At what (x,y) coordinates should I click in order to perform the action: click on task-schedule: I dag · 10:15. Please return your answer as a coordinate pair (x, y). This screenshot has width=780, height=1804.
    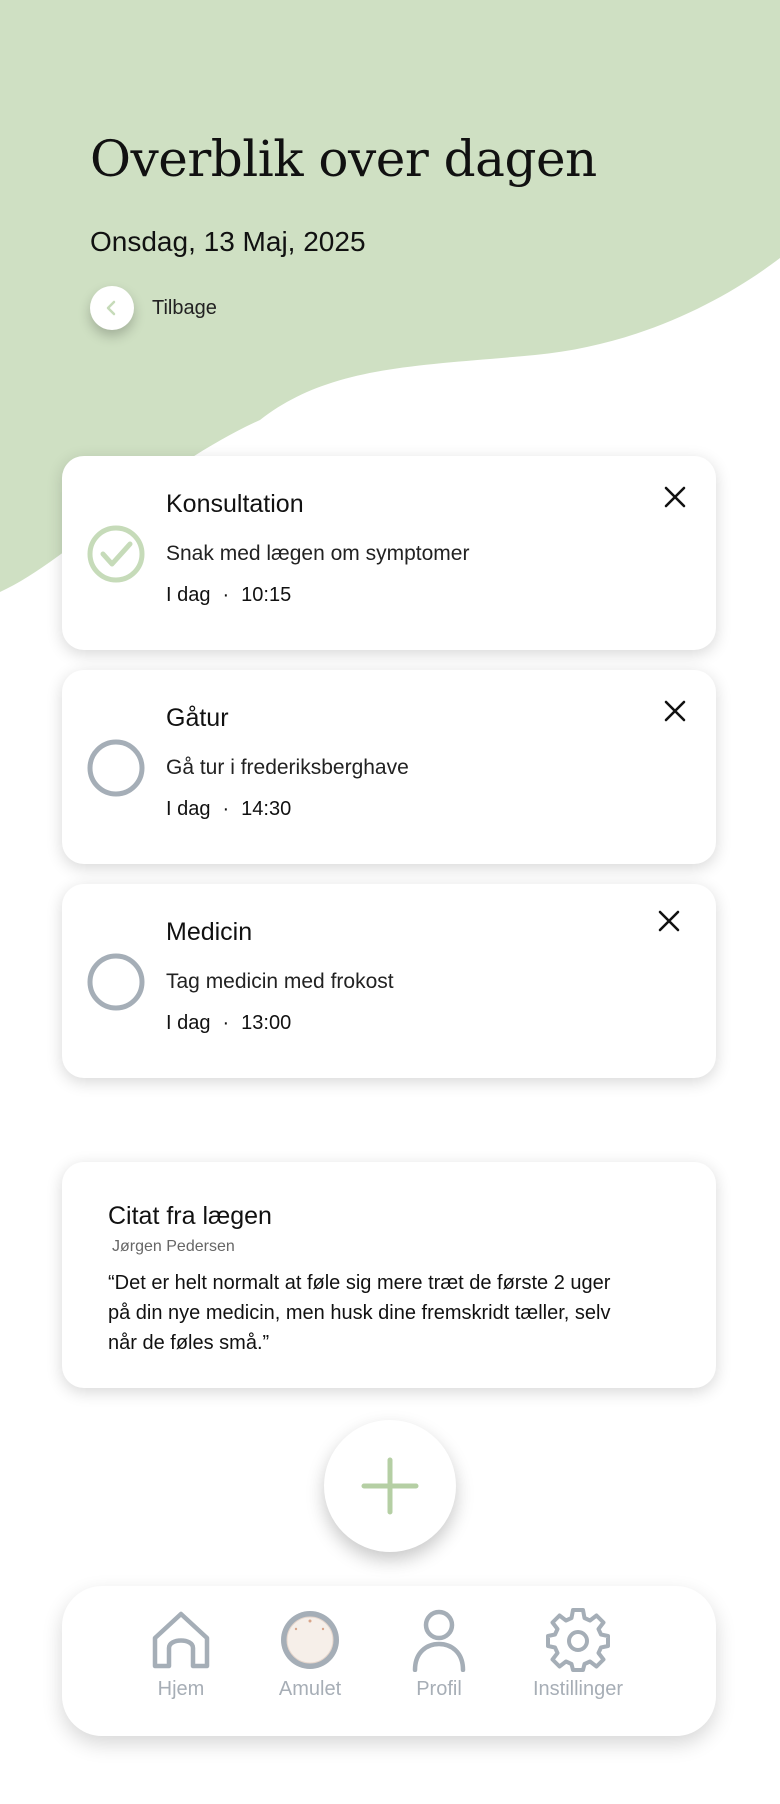
    Looking at the image, I should click on (228, 595).